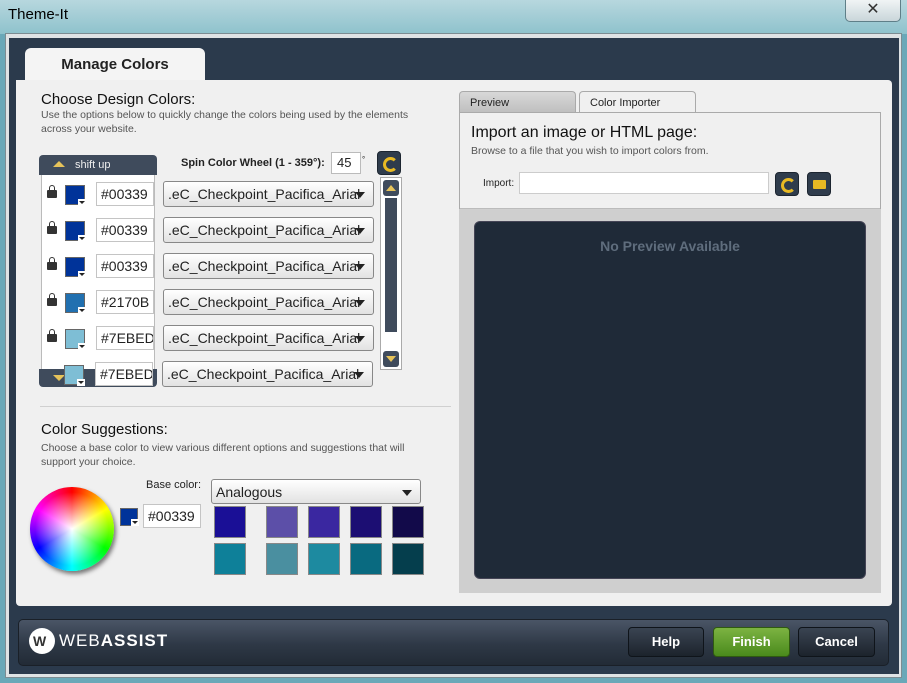 This screenshot has height=683, width=907. What do you see at coordinates (873, 11) in the screenshot?
I see `close-icon: ✕` at bounding box center [873, 11].